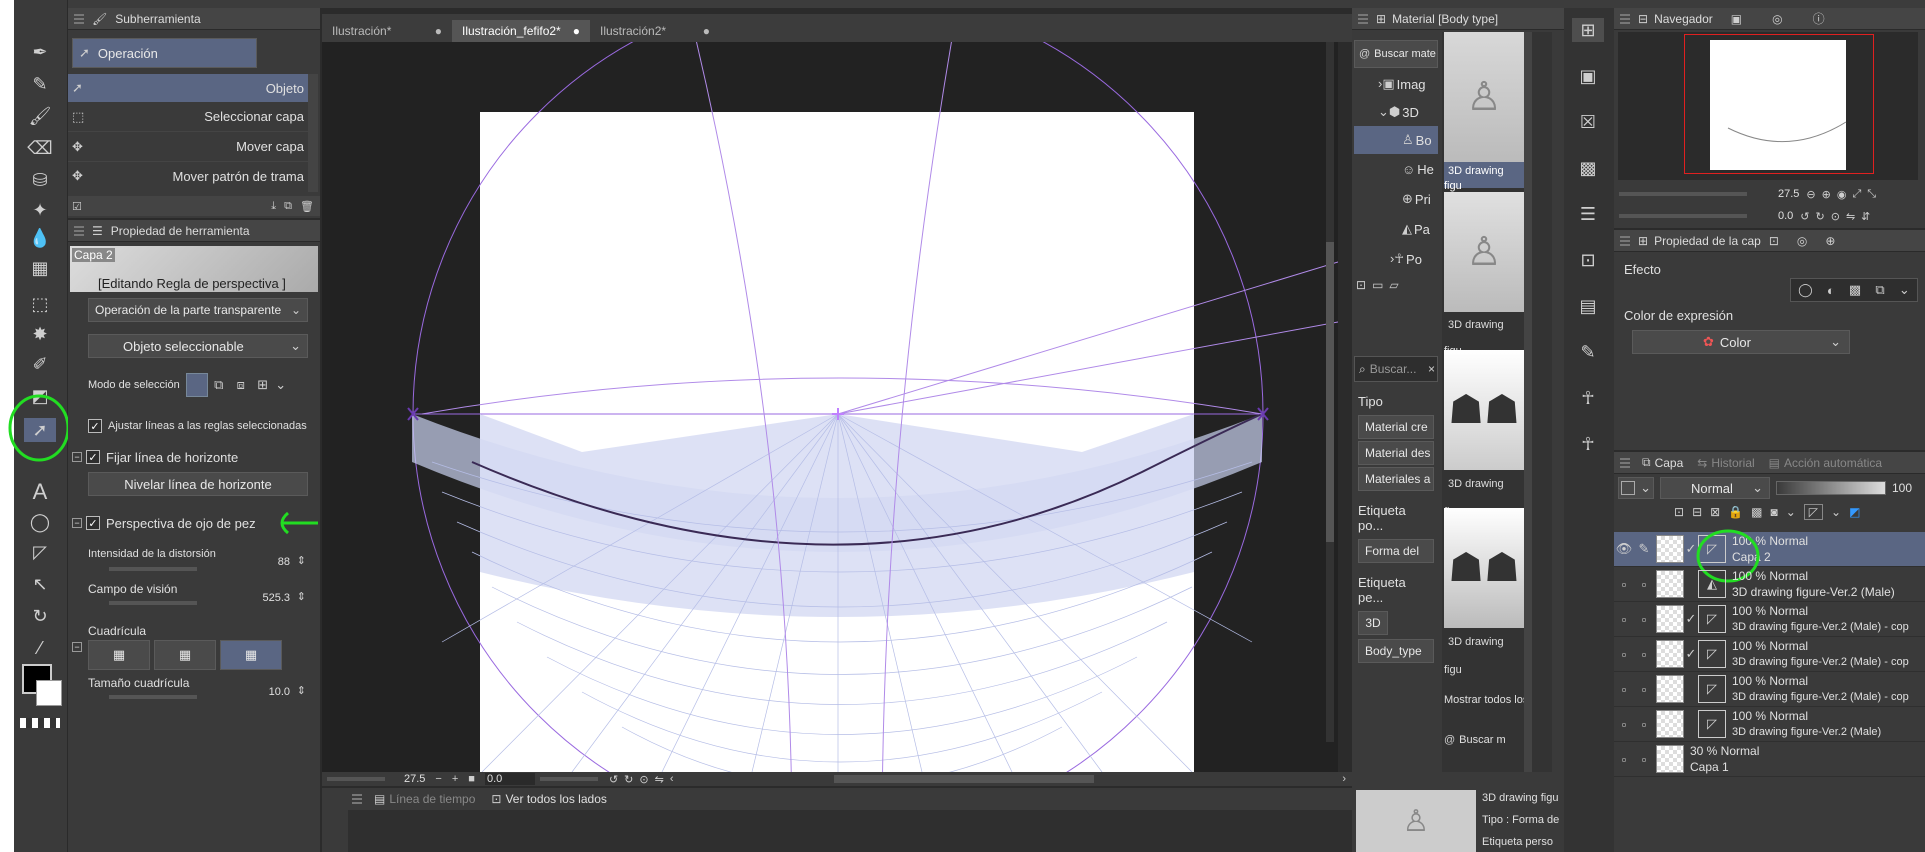 This screenshot has height=852, width=1925. Describe the element at coordinates (40, 304) in the screenshot. I see `marquee-tool-icon: ⬚` at that location.